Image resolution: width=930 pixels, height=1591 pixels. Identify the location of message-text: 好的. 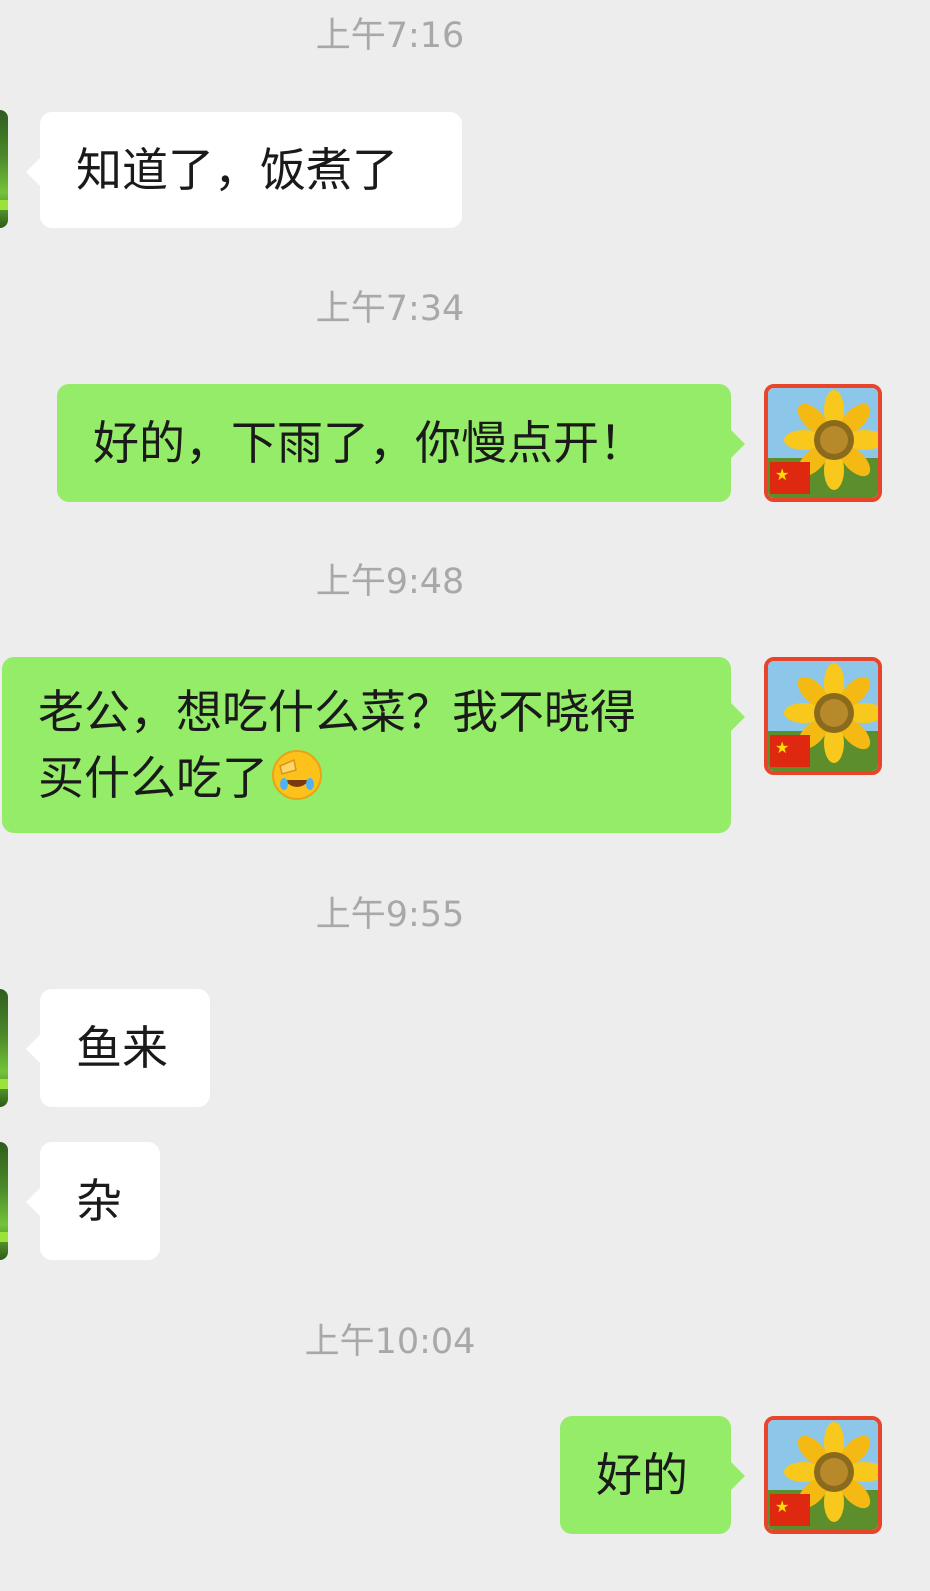
(642, 1475).